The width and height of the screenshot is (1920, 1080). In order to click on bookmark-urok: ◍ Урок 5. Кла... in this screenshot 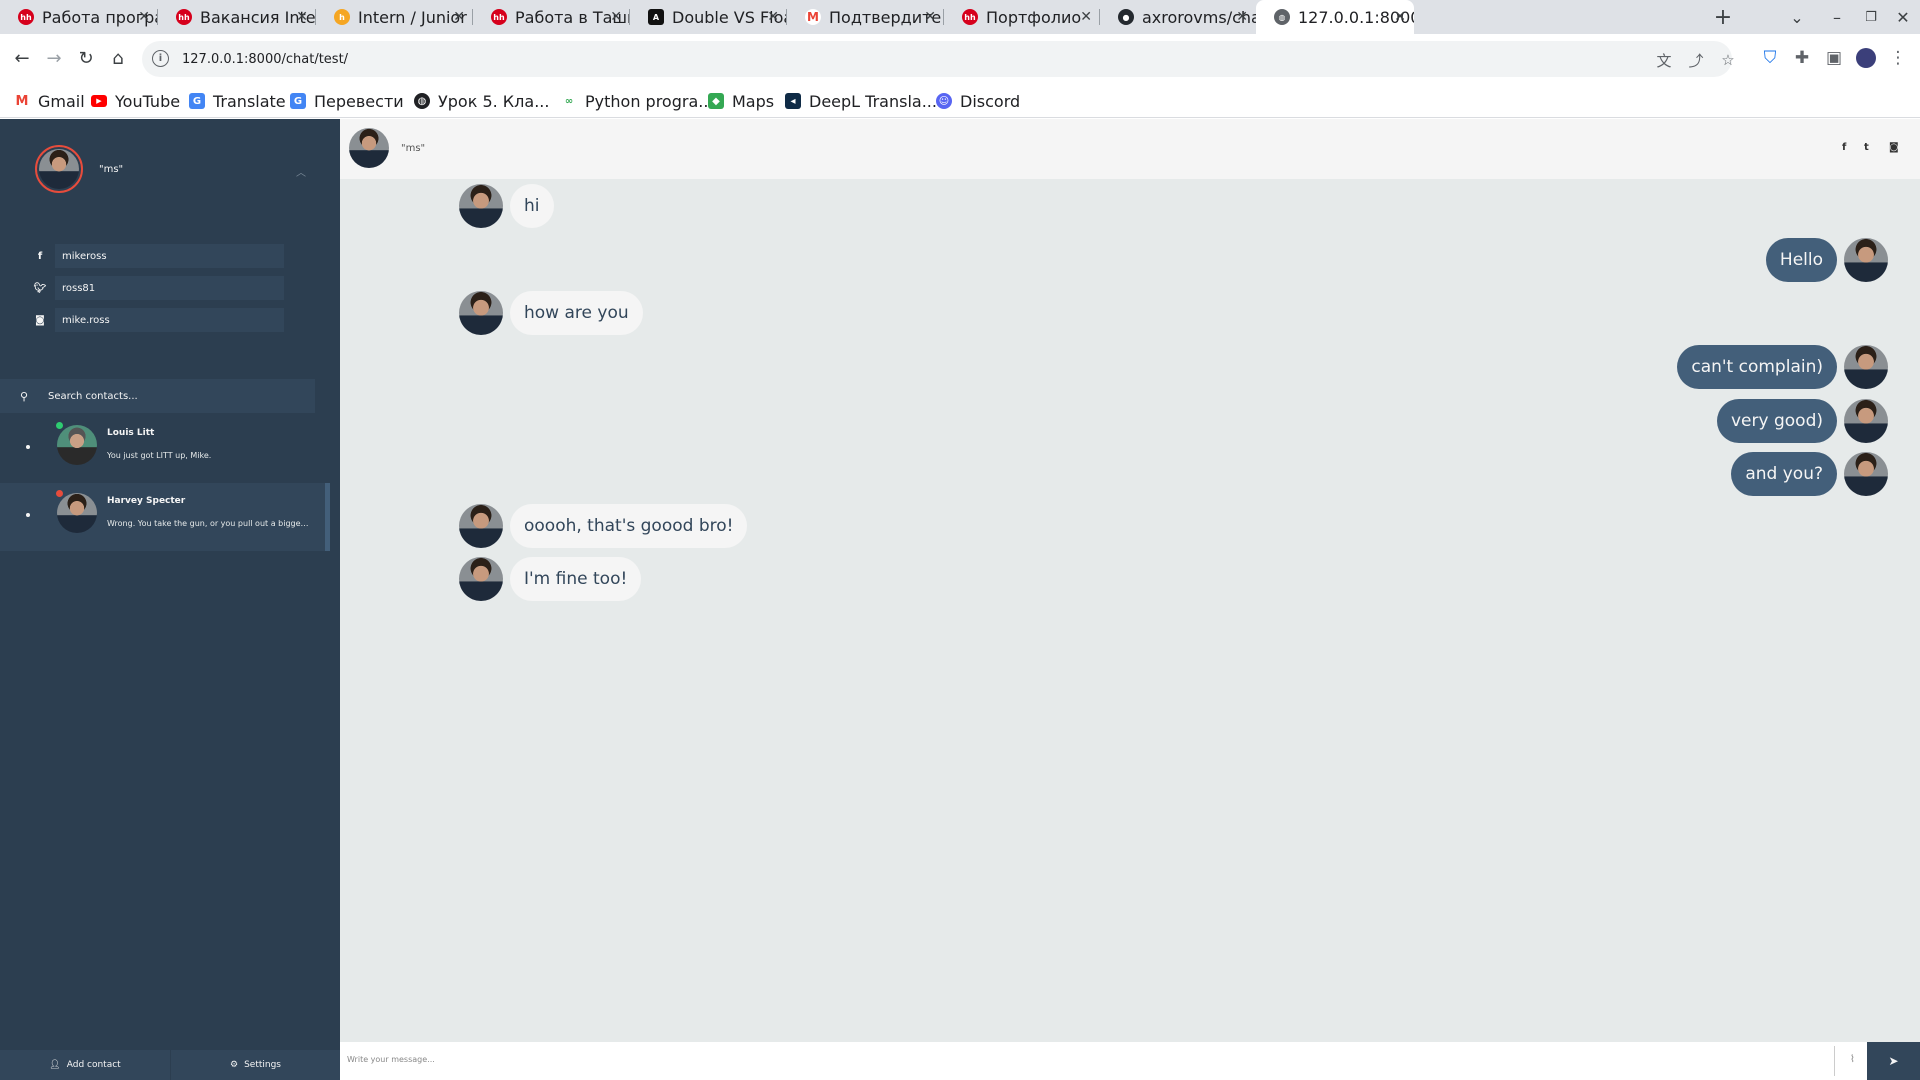, I will do `click(481, 101)`.